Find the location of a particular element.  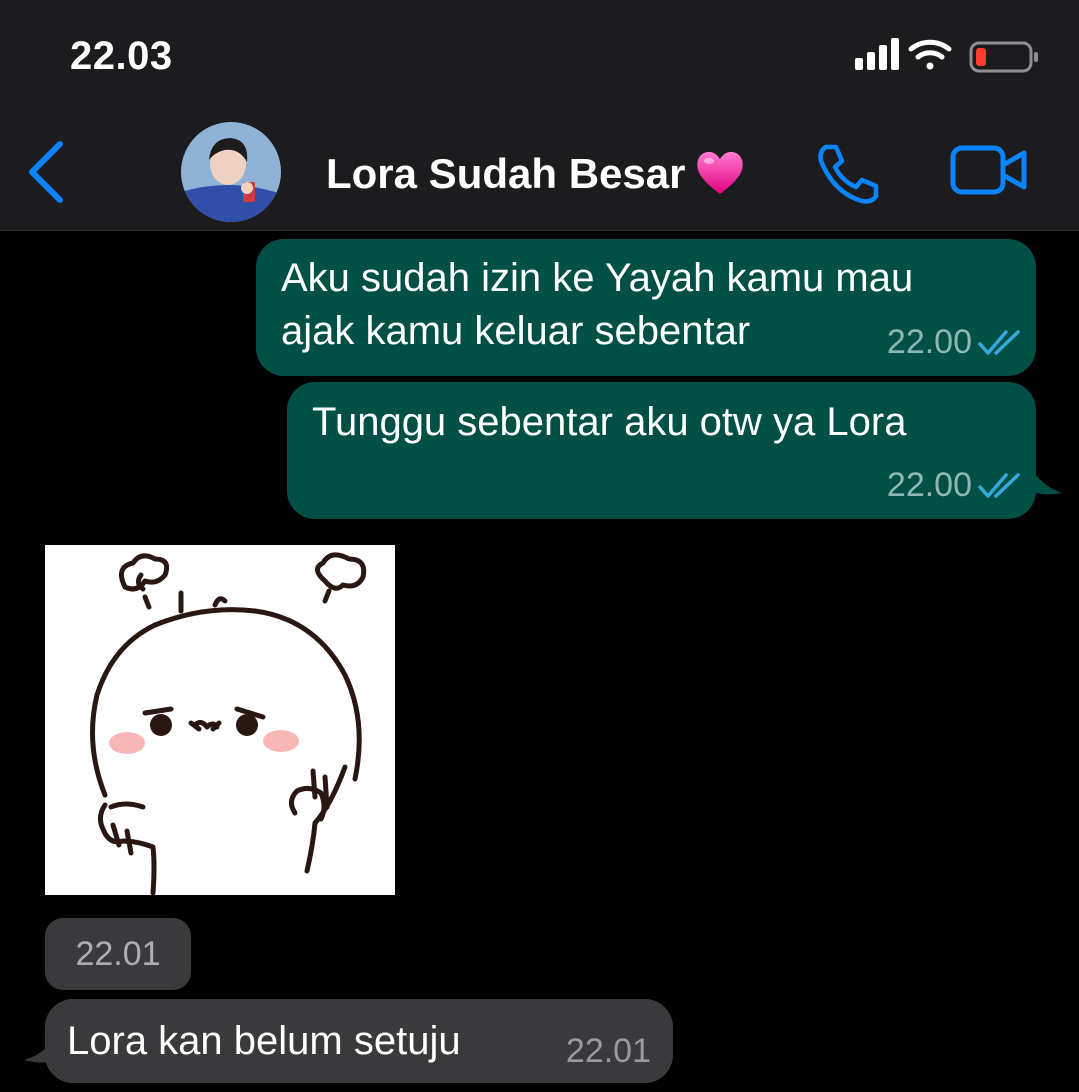

message-line: Aku sudah izin ke Yayah kamu mau is located at coordinates (597, 278).